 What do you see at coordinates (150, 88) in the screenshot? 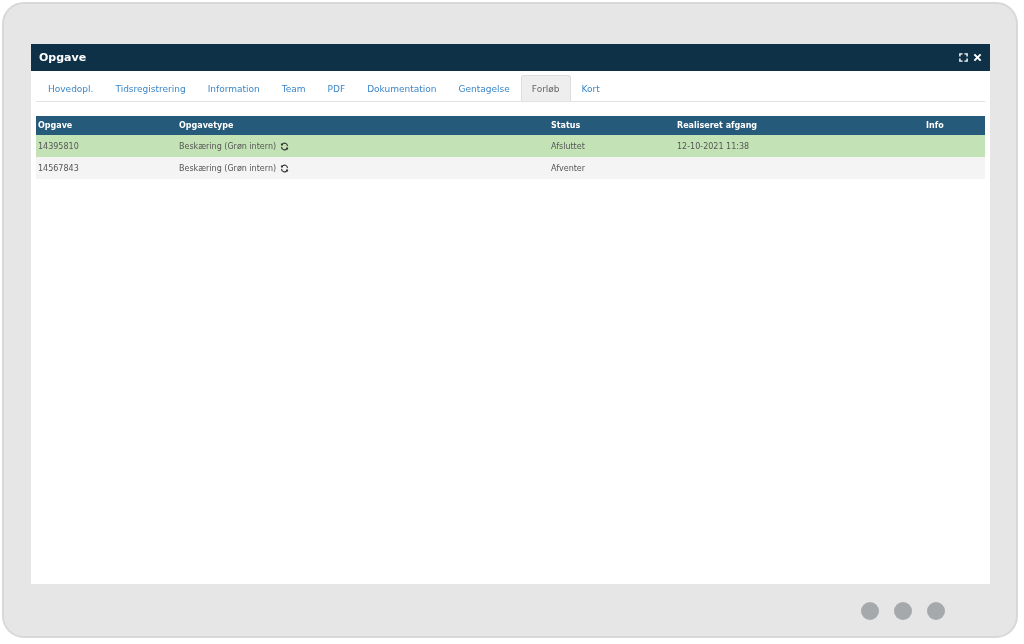
I see `tab: Tidsregistrering` at bounding box center [150, 88].